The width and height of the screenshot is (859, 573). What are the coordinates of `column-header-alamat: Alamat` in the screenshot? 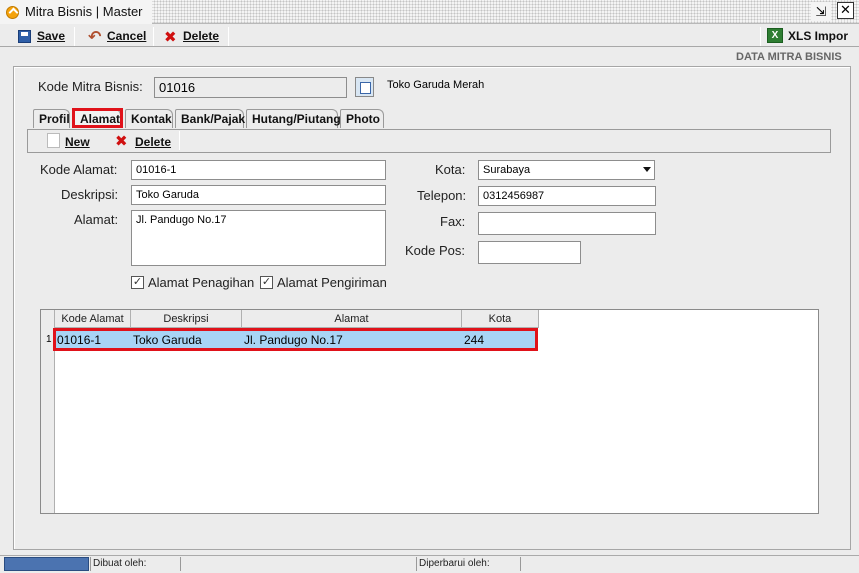 It's located at (352, 319).